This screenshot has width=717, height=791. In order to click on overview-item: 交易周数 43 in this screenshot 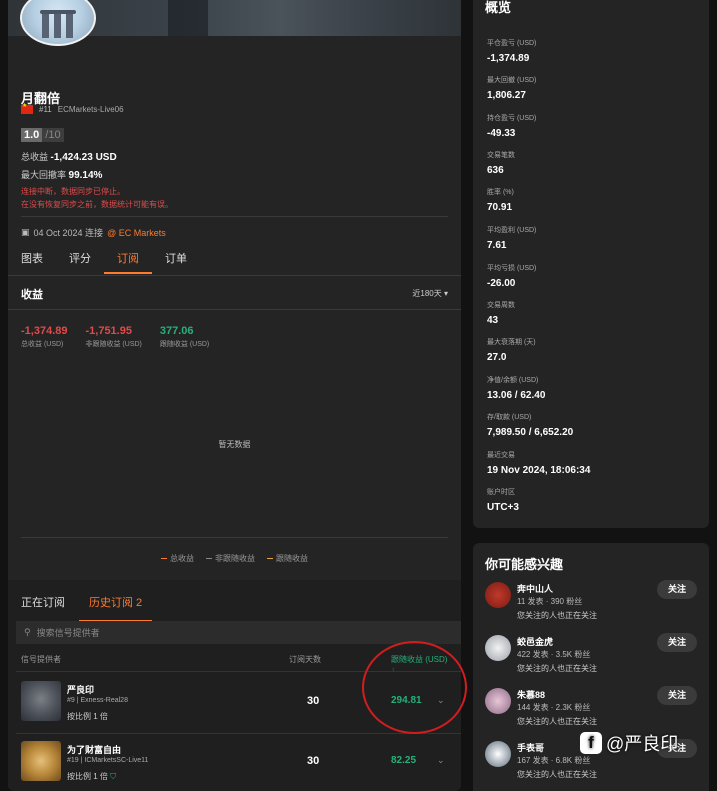, I will do `click(501, 314)`.